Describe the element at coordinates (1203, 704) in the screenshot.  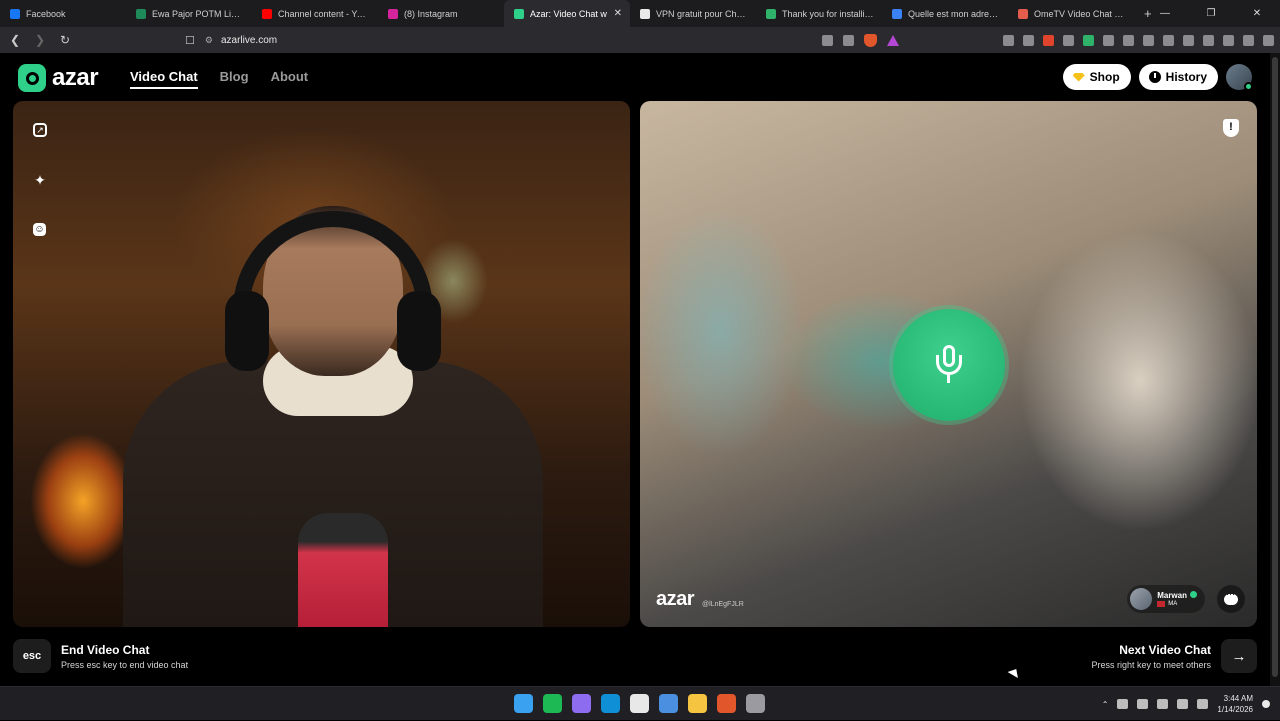
I see `volume-icon` at that location.